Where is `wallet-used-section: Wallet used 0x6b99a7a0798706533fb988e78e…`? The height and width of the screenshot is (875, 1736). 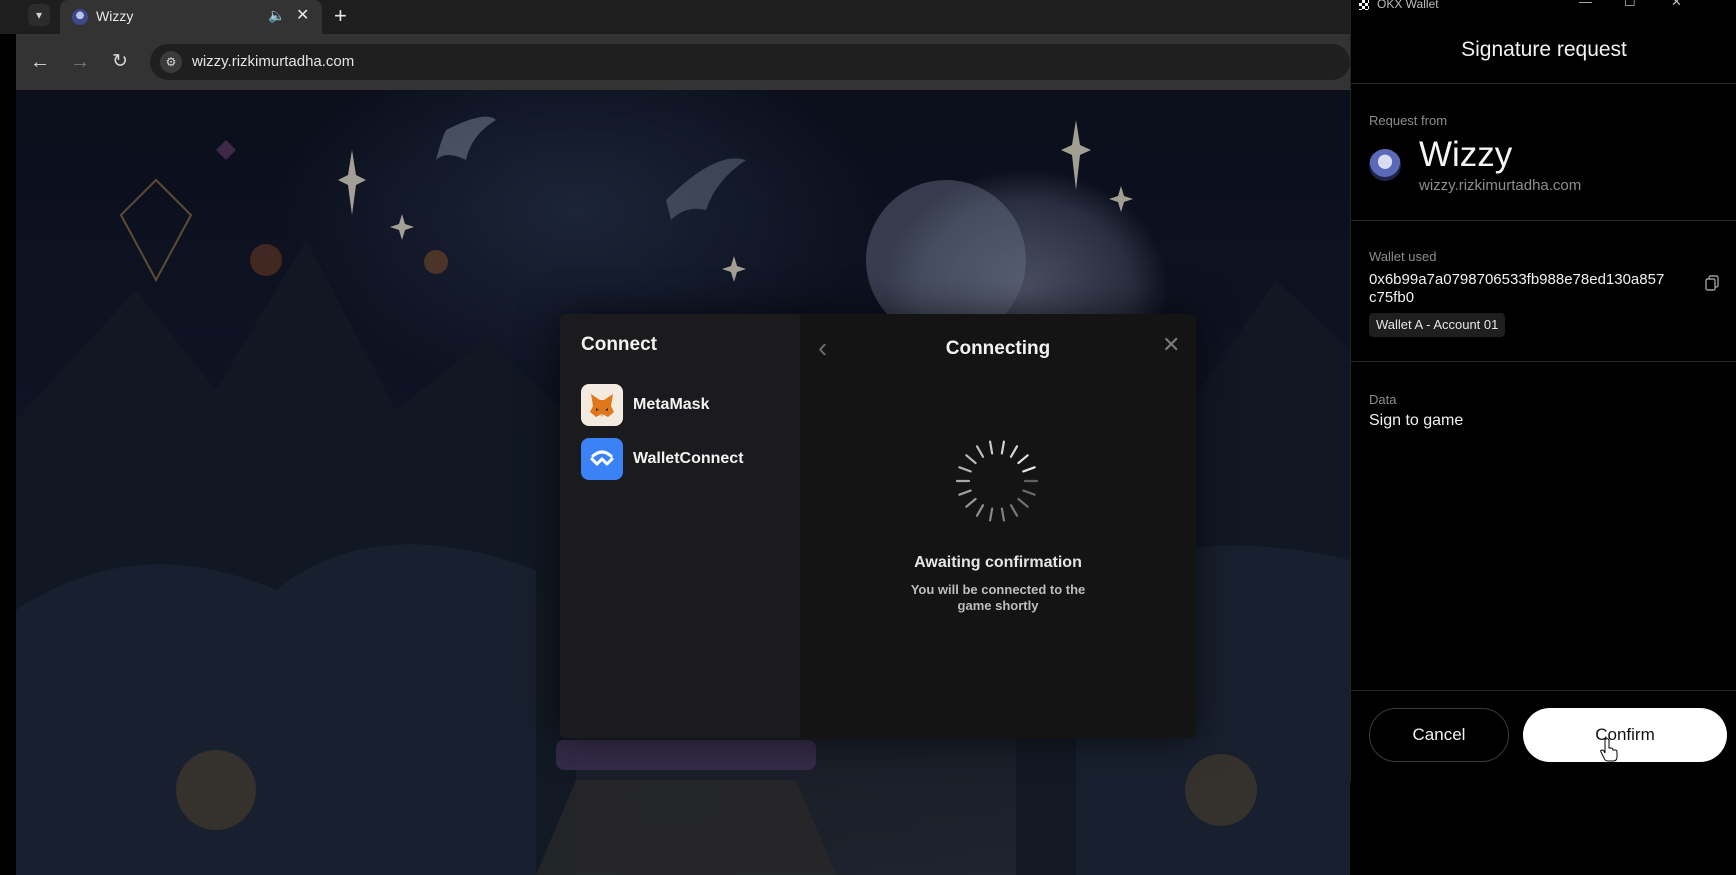
wallet-used-section: Wallet used 0x6b99a7a0798706533fb988e78e… is located at coordinates (1543, 291).